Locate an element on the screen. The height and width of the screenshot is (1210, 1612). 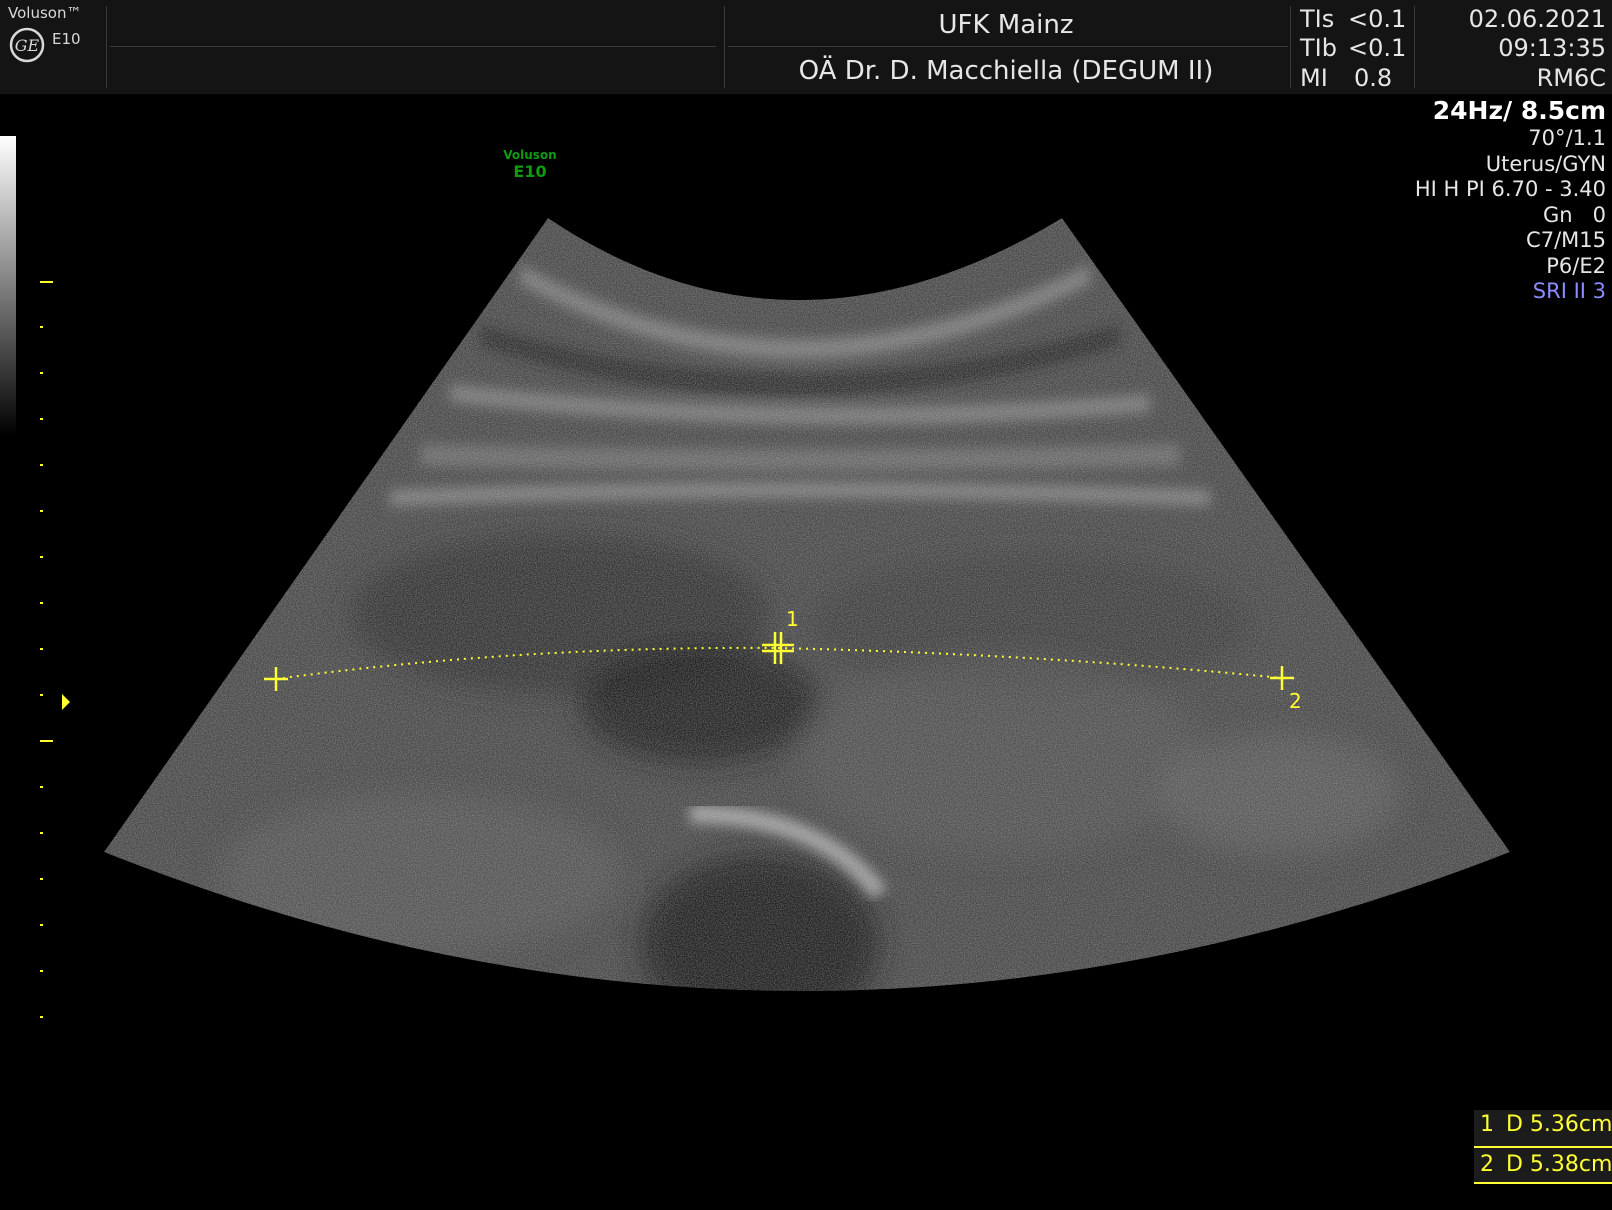
model-label: E10 is located at coordinates (66, 39).